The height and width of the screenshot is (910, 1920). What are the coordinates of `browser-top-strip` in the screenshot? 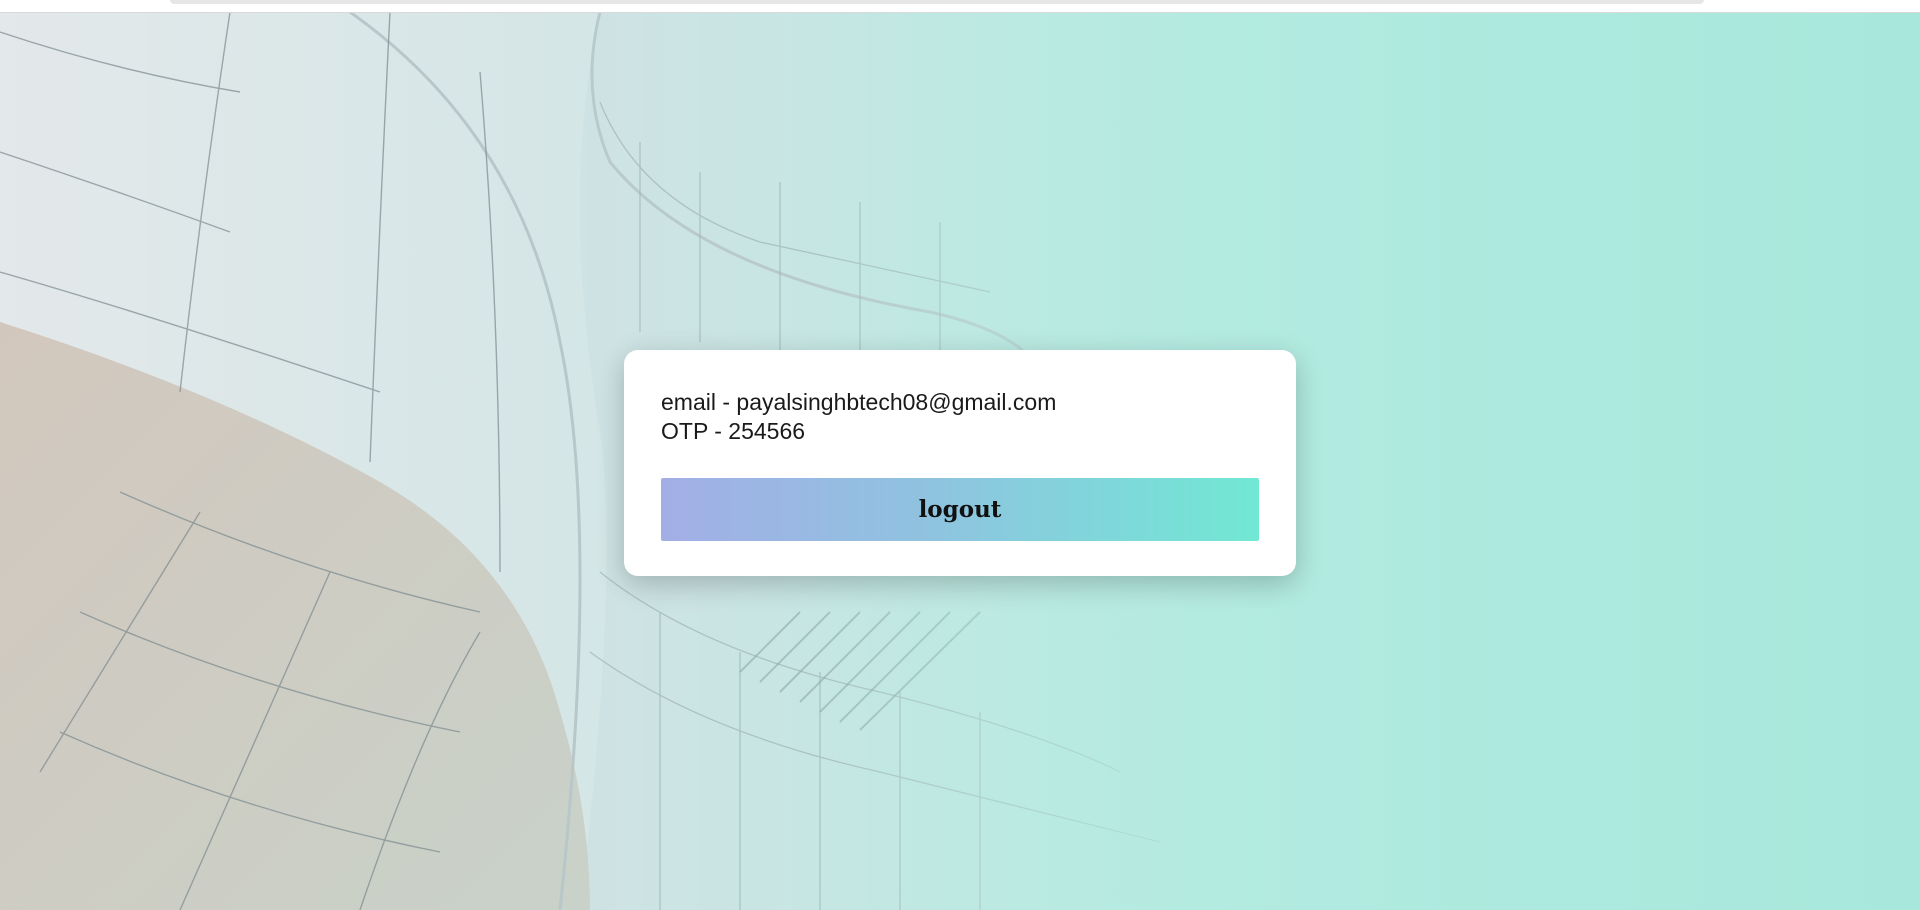 It's located at (960, 6).